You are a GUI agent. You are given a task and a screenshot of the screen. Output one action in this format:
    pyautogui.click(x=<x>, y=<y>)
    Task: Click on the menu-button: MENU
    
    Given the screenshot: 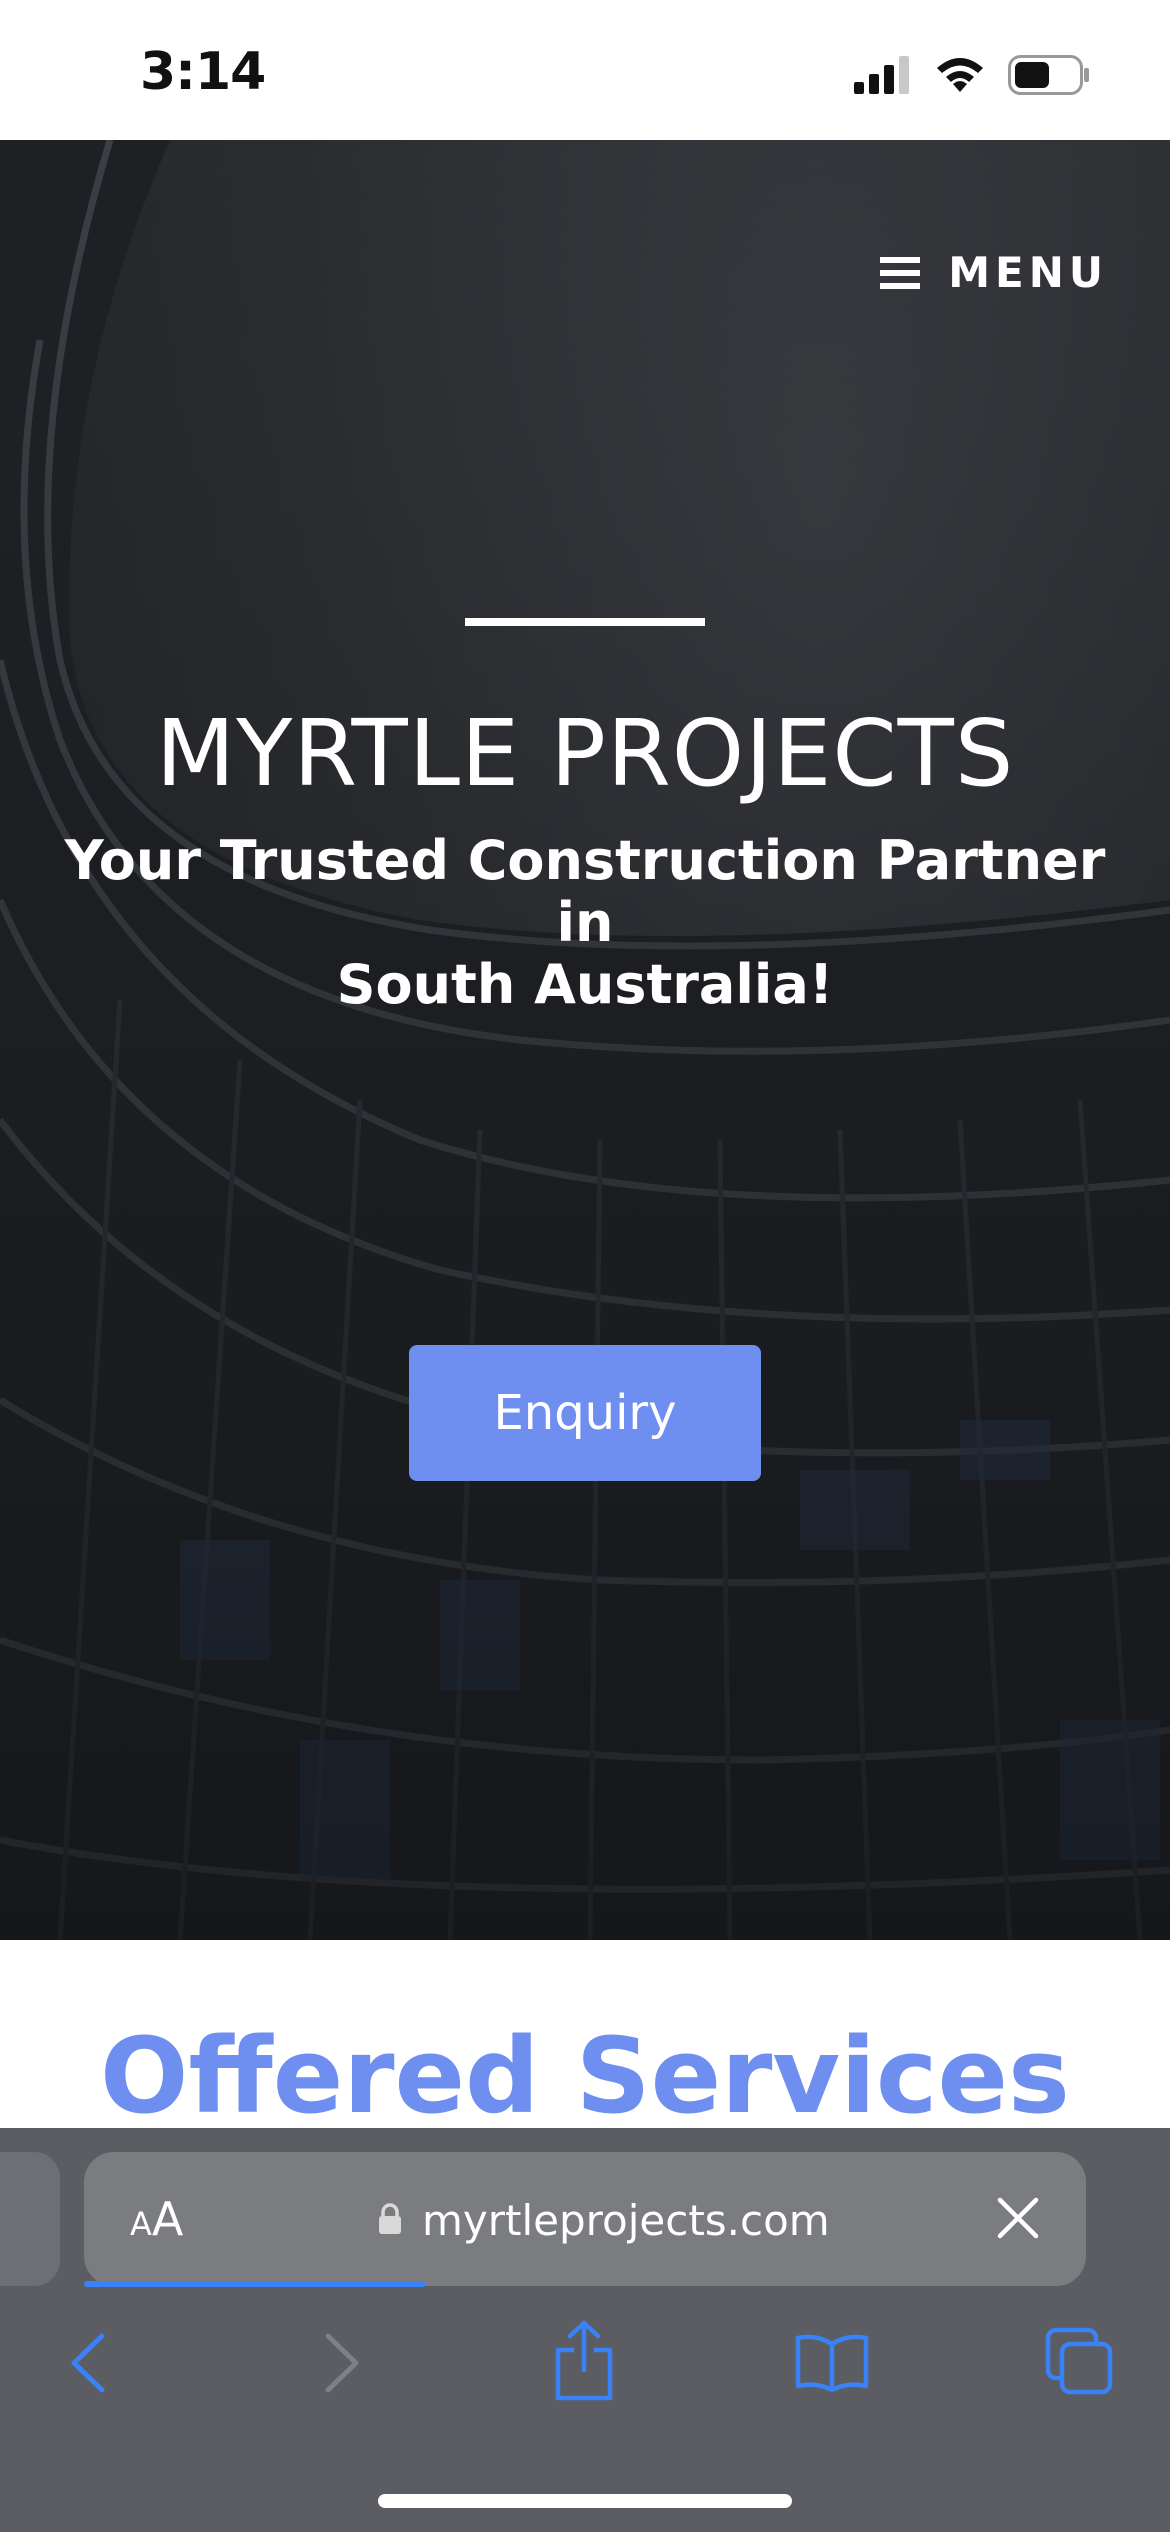 What is the action you would take?
    pyautogui.click(x=994, y=272)
    